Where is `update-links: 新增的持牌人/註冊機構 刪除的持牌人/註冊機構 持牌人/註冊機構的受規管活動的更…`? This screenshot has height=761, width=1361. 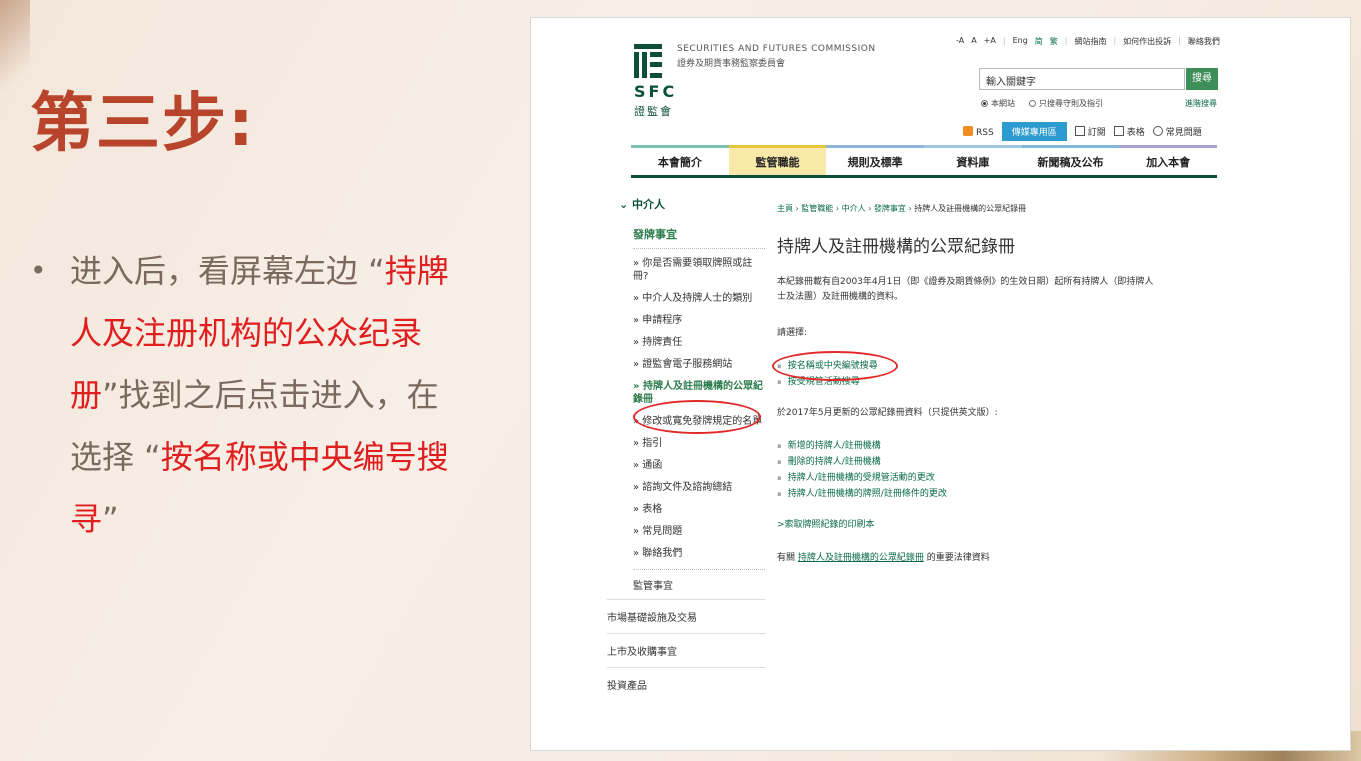
update-links: 新增的持牌人/註冊機構 刪除的持牌人/註冊機構 持牌人/註冊機構的受規管活動的更… is located at coordinates (967, 468).